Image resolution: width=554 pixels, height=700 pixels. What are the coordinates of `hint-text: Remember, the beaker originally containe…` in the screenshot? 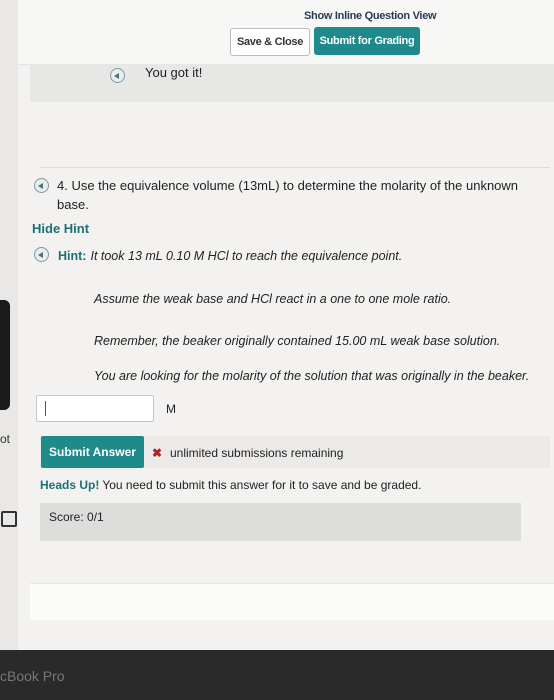 It's located at (297, 341).